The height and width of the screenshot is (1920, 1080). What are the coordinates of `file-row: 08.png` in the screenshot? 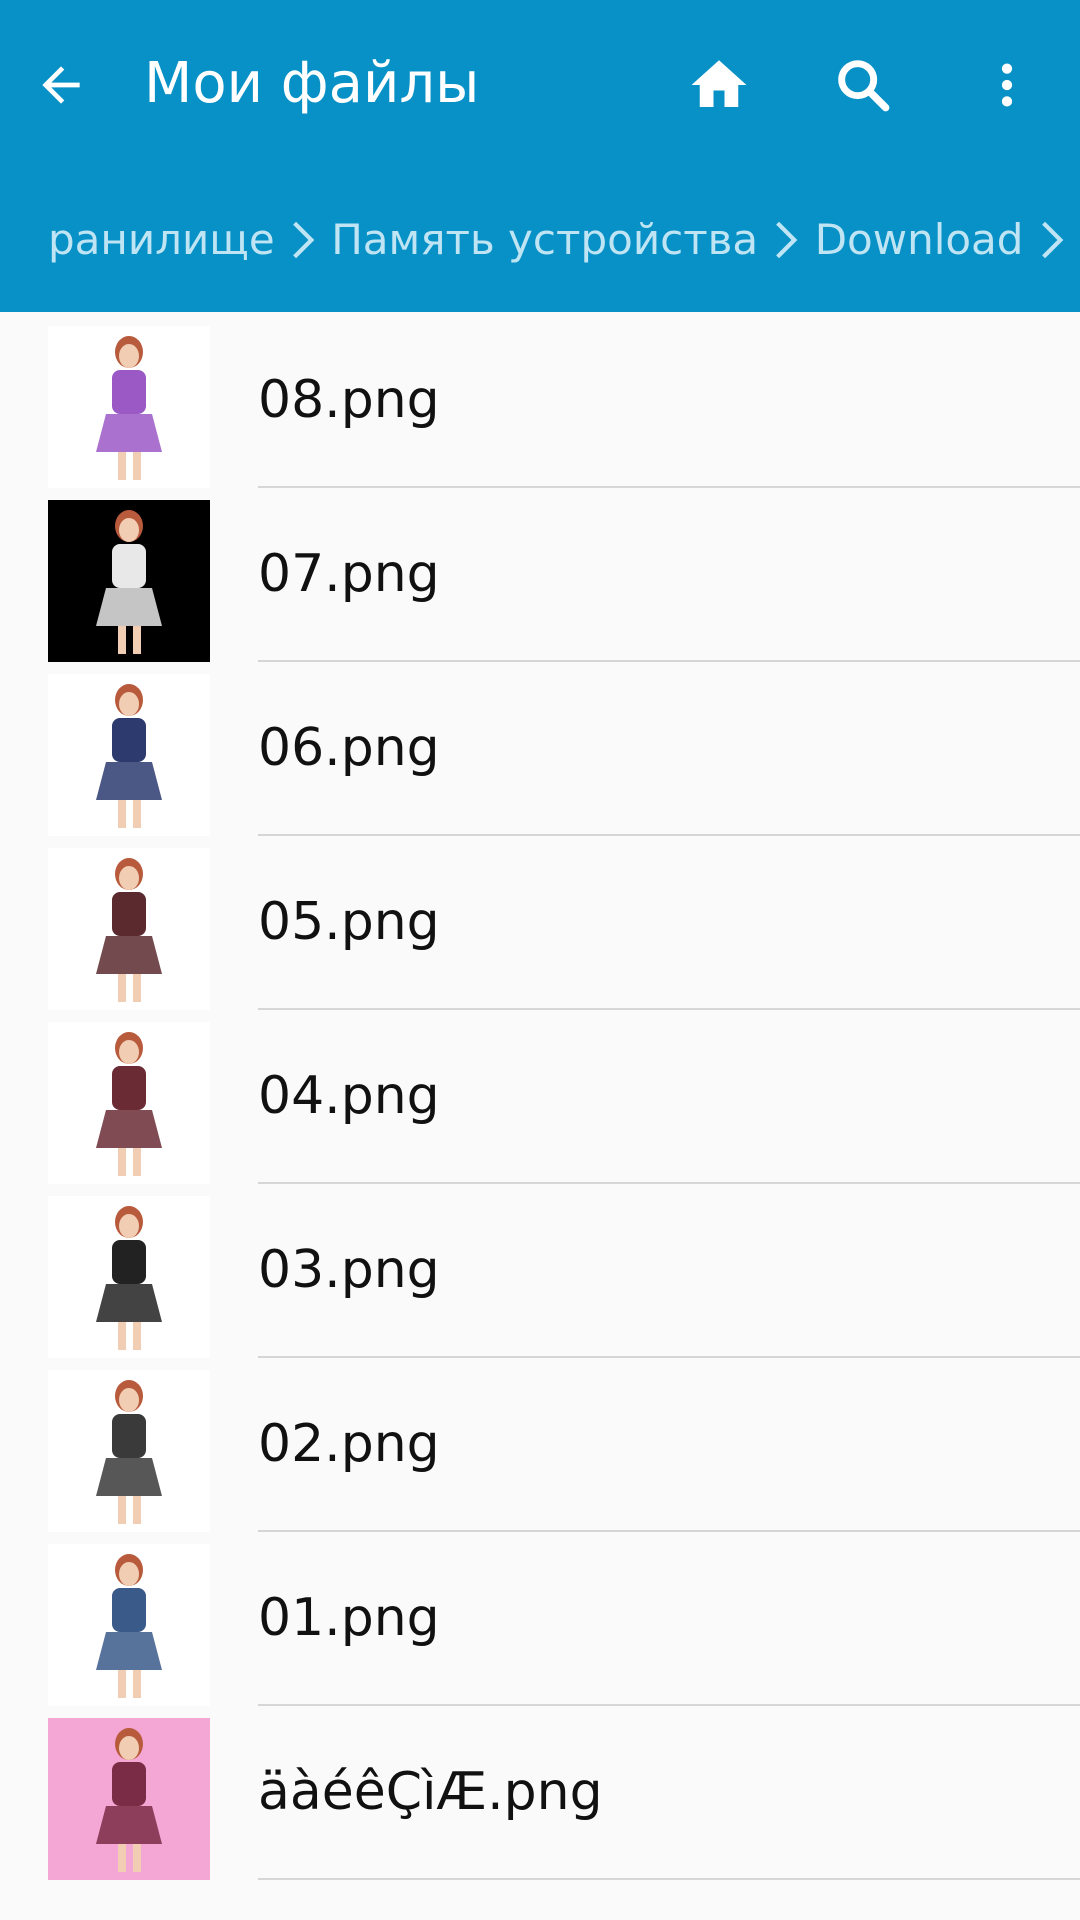 It's located at (540, 400).